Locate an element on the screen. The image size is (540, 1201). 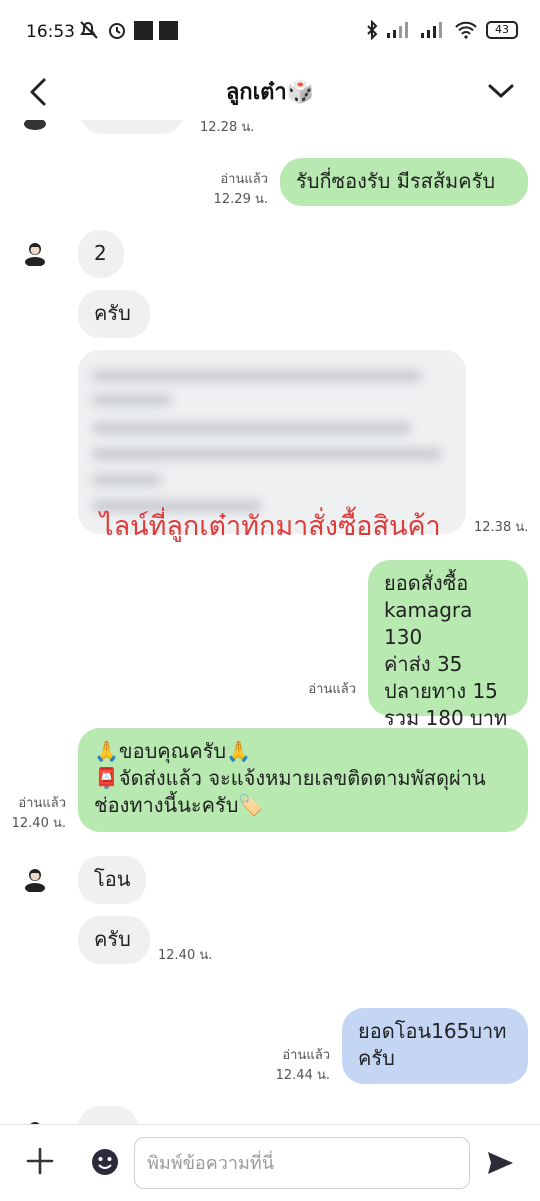
message-input-bar is located at coordinates (270, 1162).